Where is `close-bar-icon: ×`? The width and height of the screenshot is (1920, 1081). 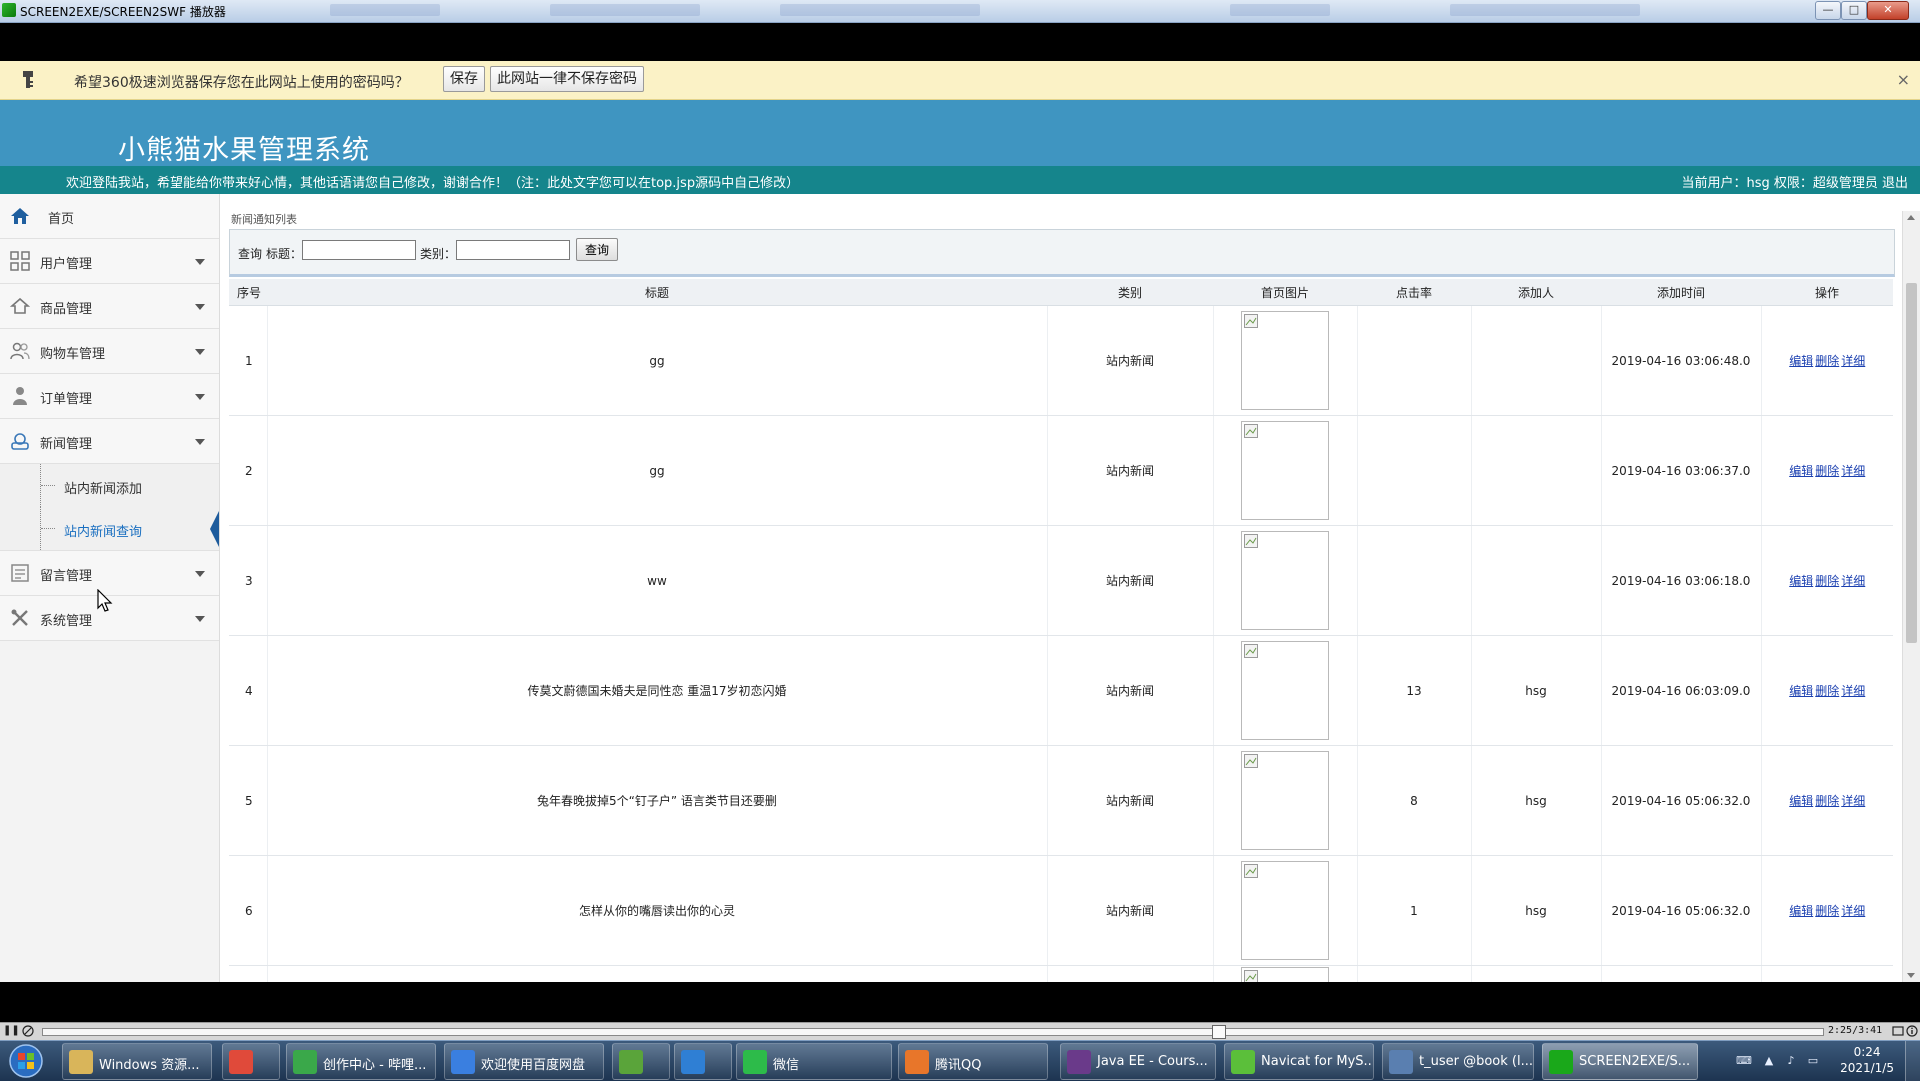
close-bar-icon: × is located at coordinates (1903, 79).